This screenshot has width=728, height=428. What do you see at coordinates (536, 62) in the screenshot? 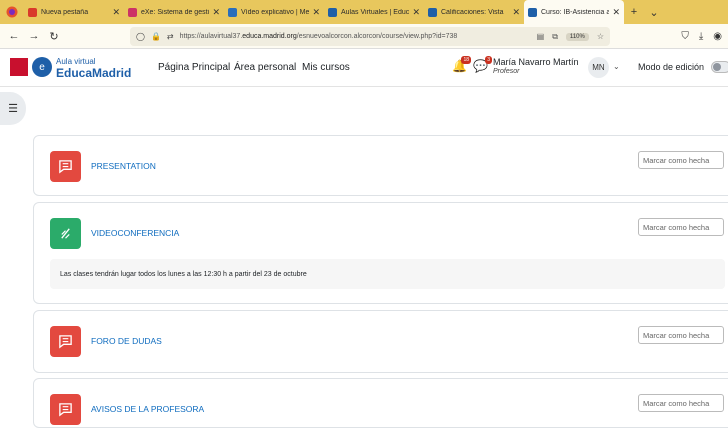
I see `user-name: María Navarro Martín` at bounding box center [536, 62].